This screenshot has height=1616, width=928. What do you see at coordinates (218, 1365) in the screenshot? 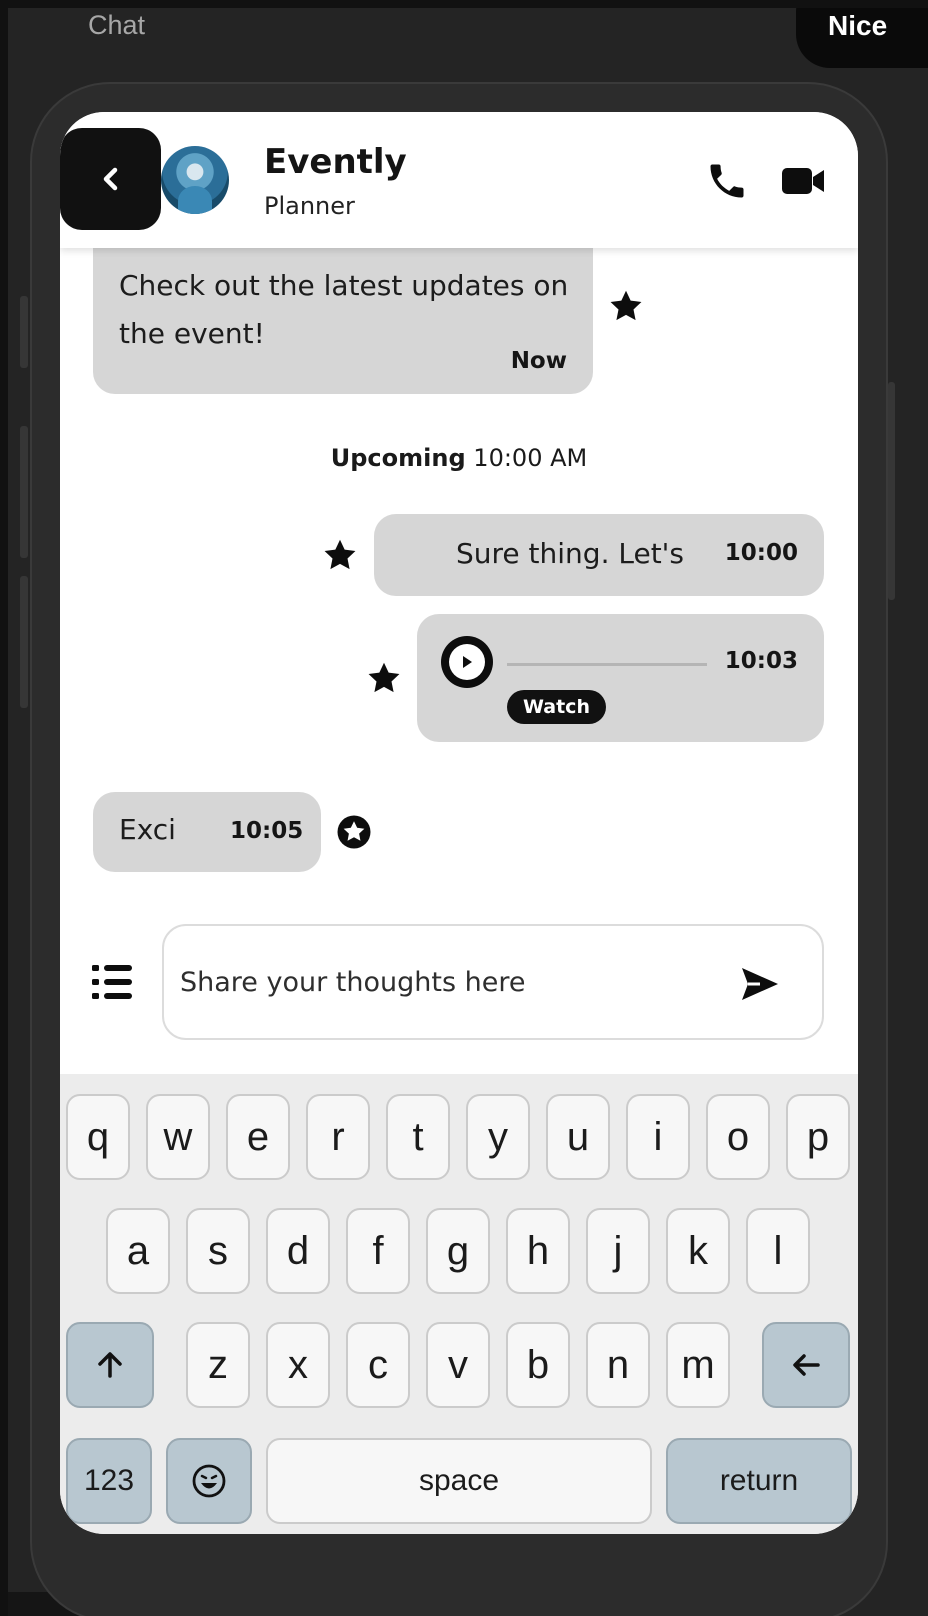
I see `key-z: z` at bounding box center [218, 1365].